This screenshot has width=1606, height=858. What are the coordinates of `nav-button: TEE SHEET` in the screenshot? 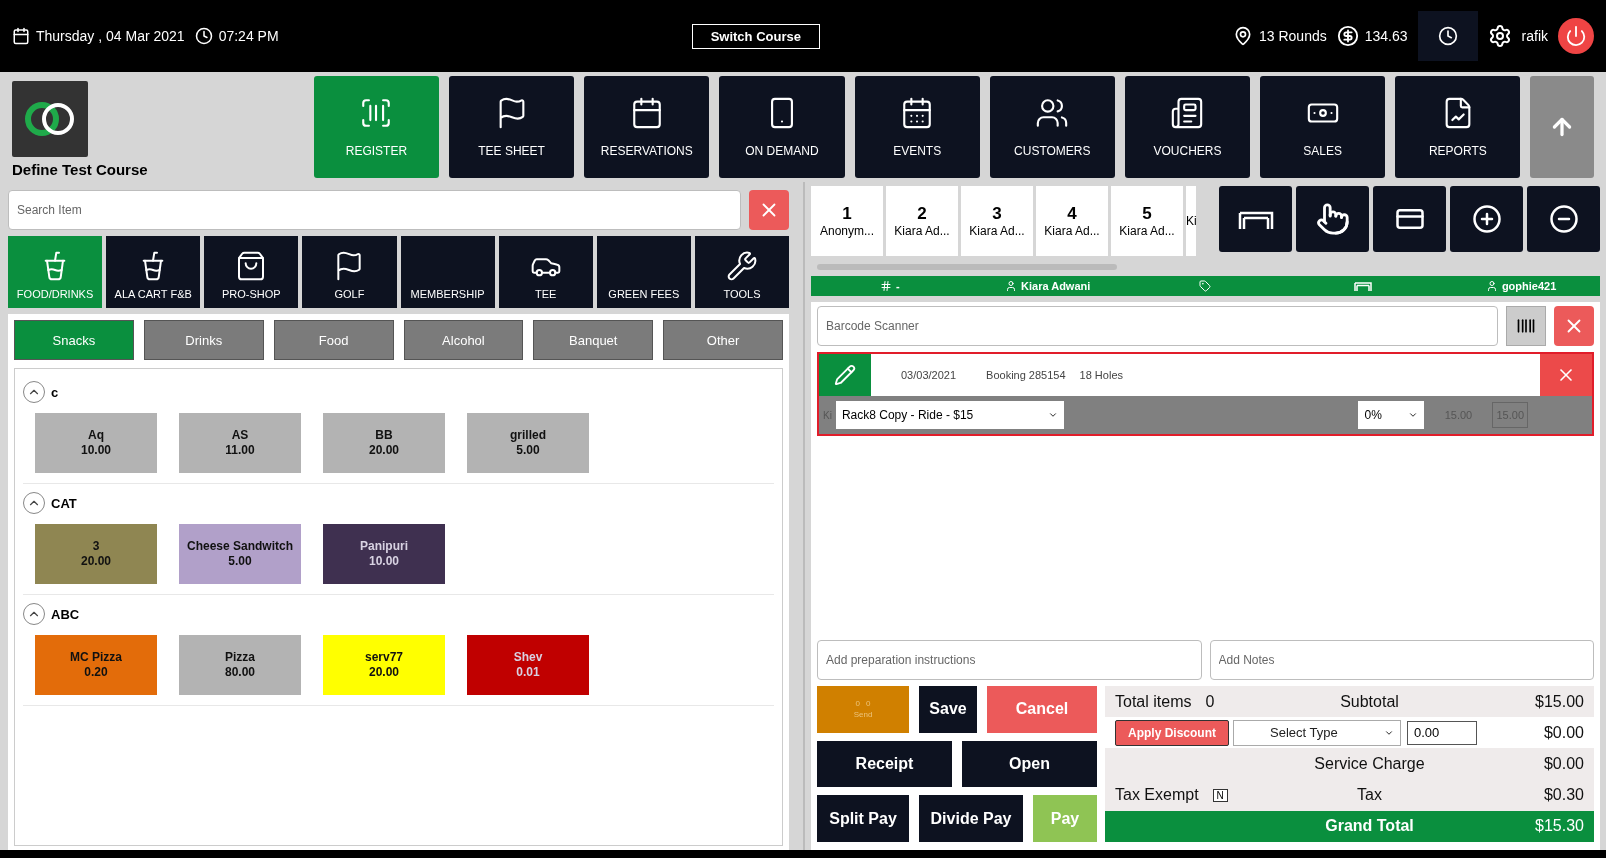 It's located at (512, 127).